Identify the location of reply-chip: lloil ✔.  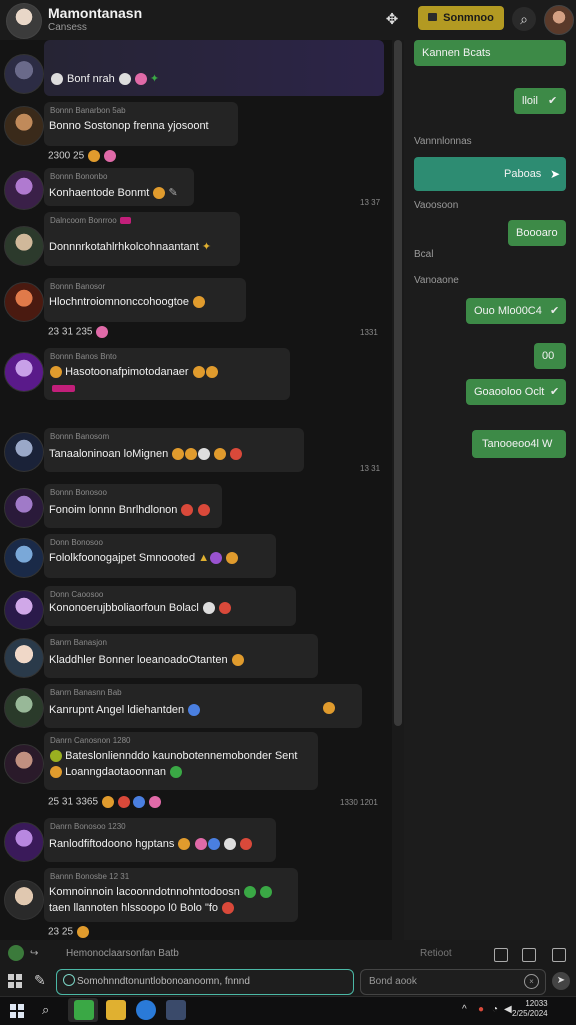
(540, 101).